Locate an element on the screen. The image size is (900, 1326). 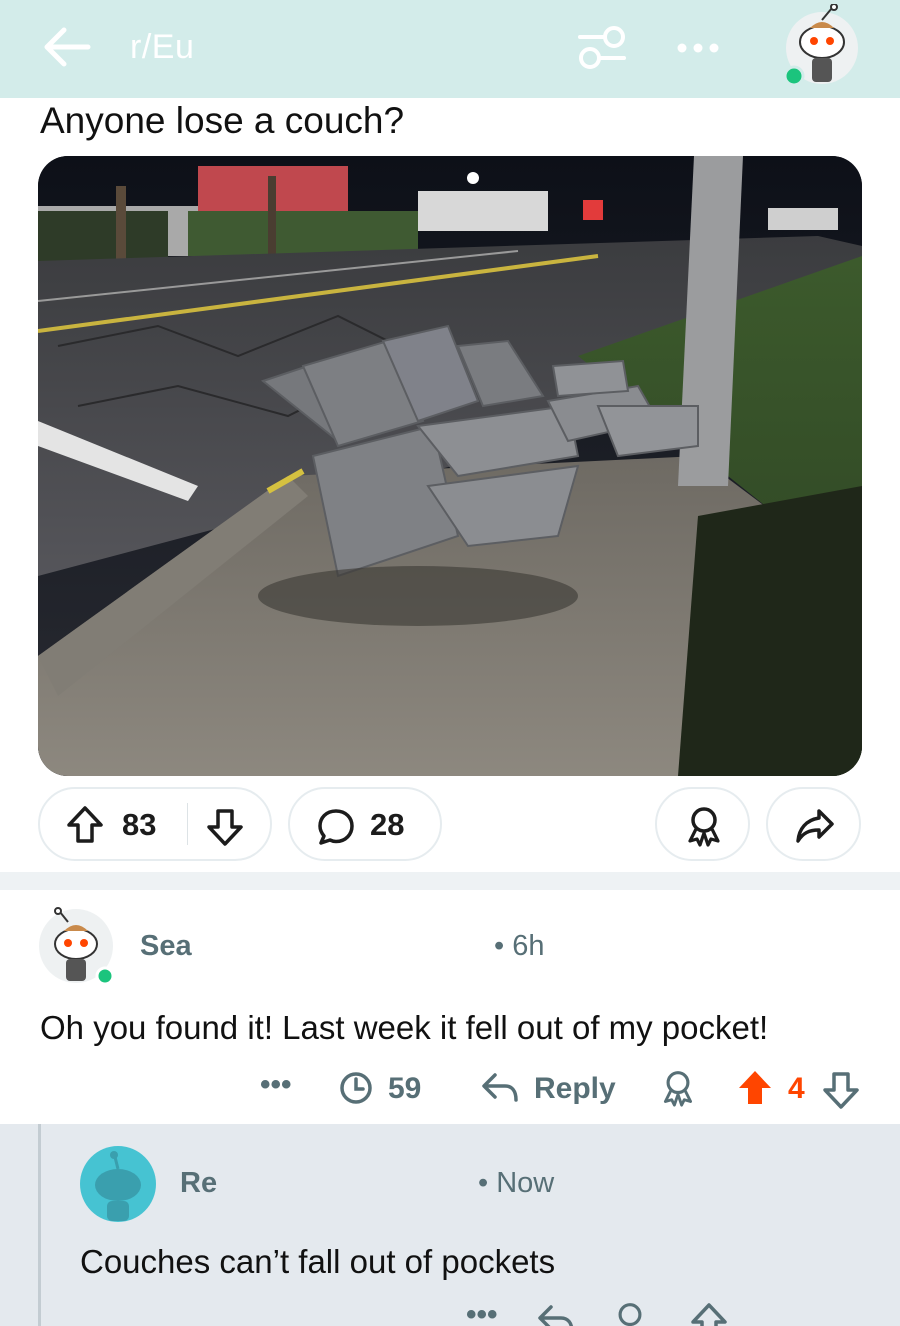
comment-more-button: ••• is located at coordinates (276, 1085).